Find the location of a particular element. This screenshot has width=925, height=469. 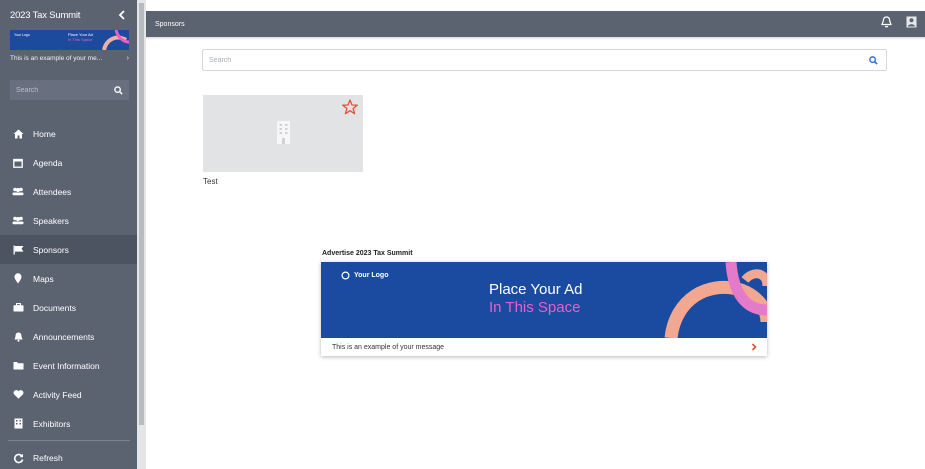

briefcase-icon is located at coordinates (18, 308).